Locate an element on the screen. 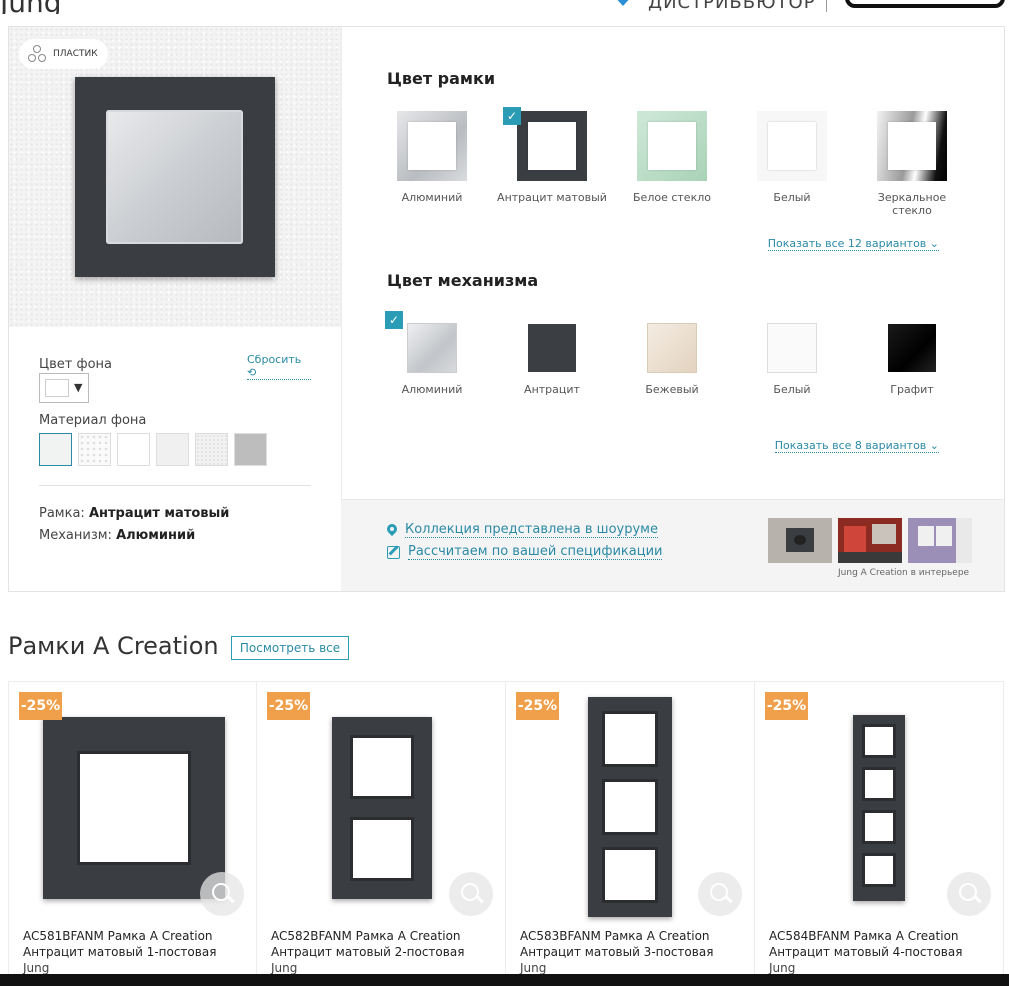 The height and width of the screenshot is (986, 1009). mech-color-title: Цвет механизма is located at coordinates (463, 280).